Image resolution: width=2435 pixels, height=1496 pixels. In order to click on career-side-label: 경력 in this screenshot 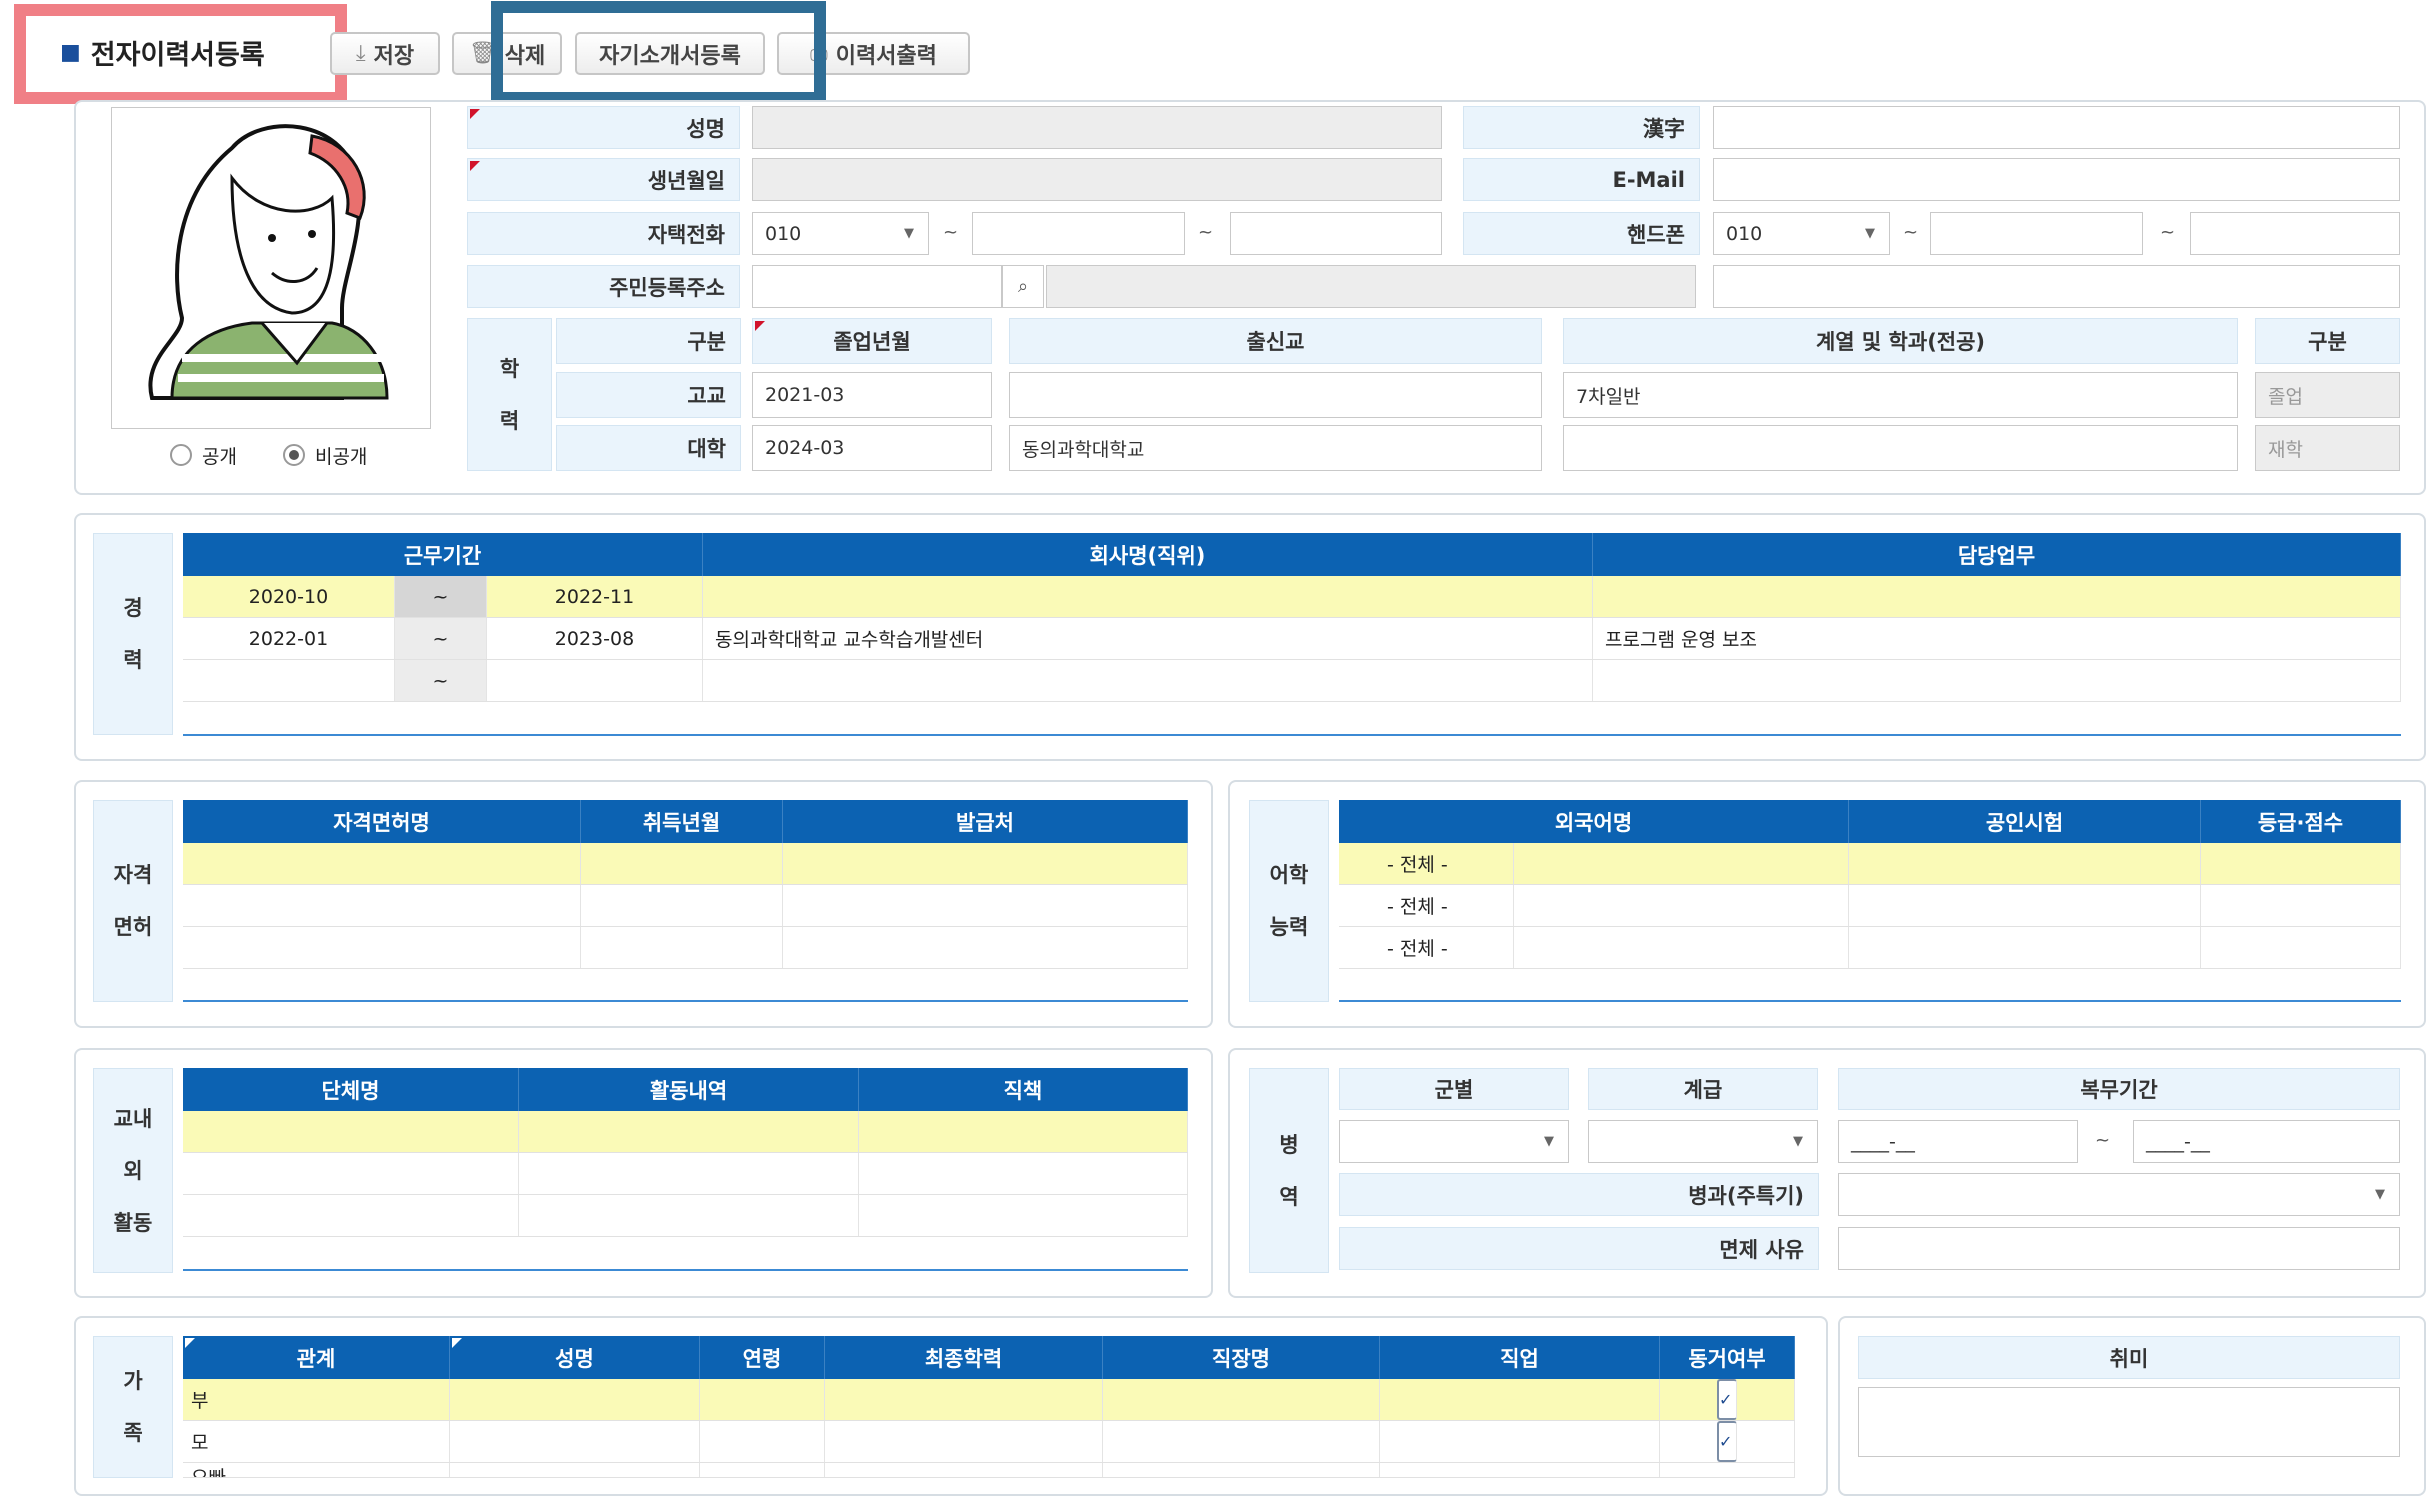, I will do `click(133, 634)`.